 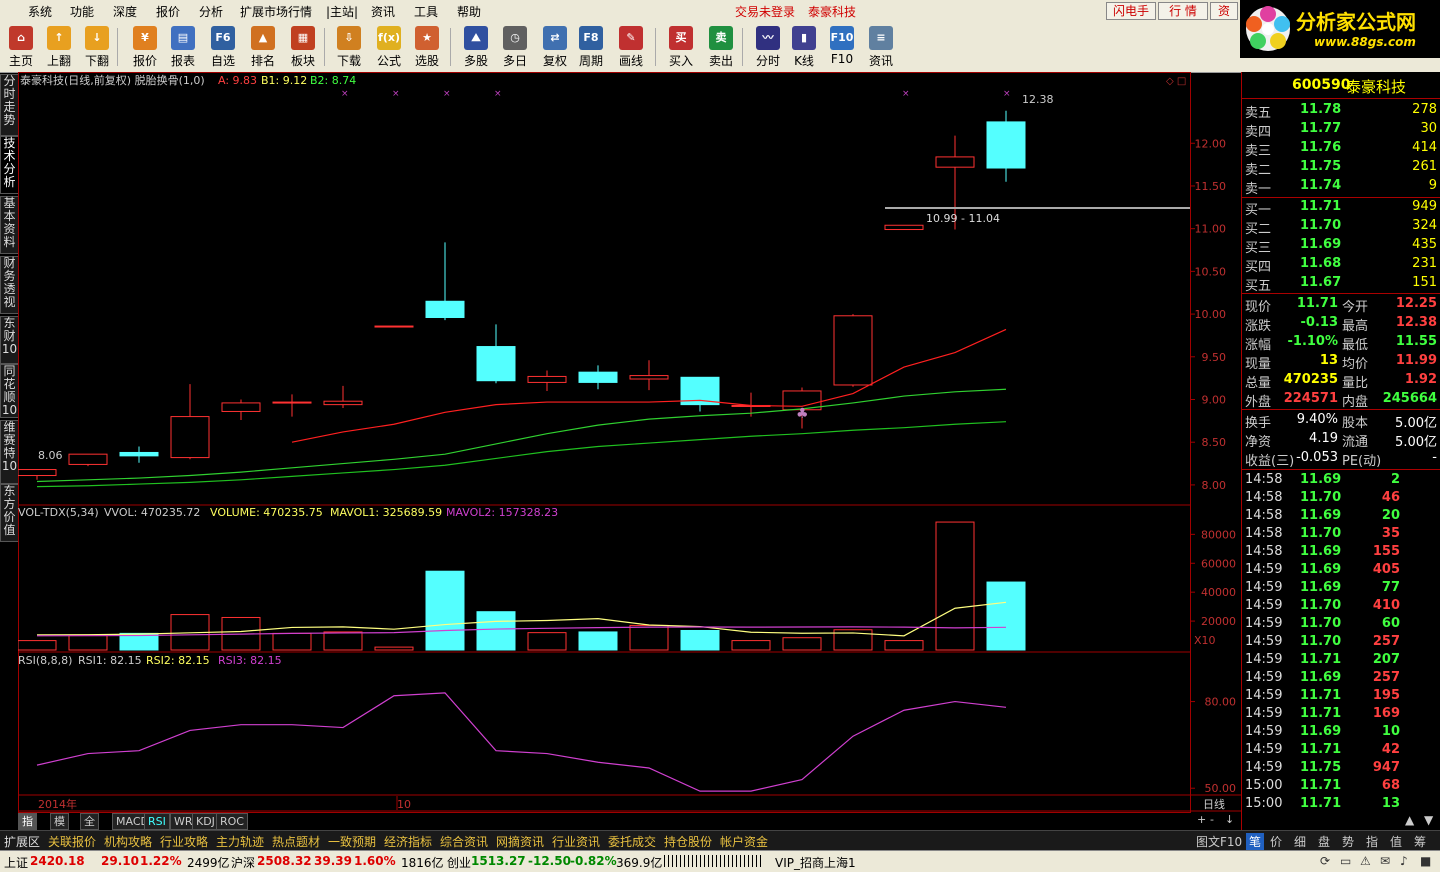 What do you see at coordinates (9, 165) in the screenshot?
I see `left-tab-1: 技术分析` at bounding box center [9, 165].